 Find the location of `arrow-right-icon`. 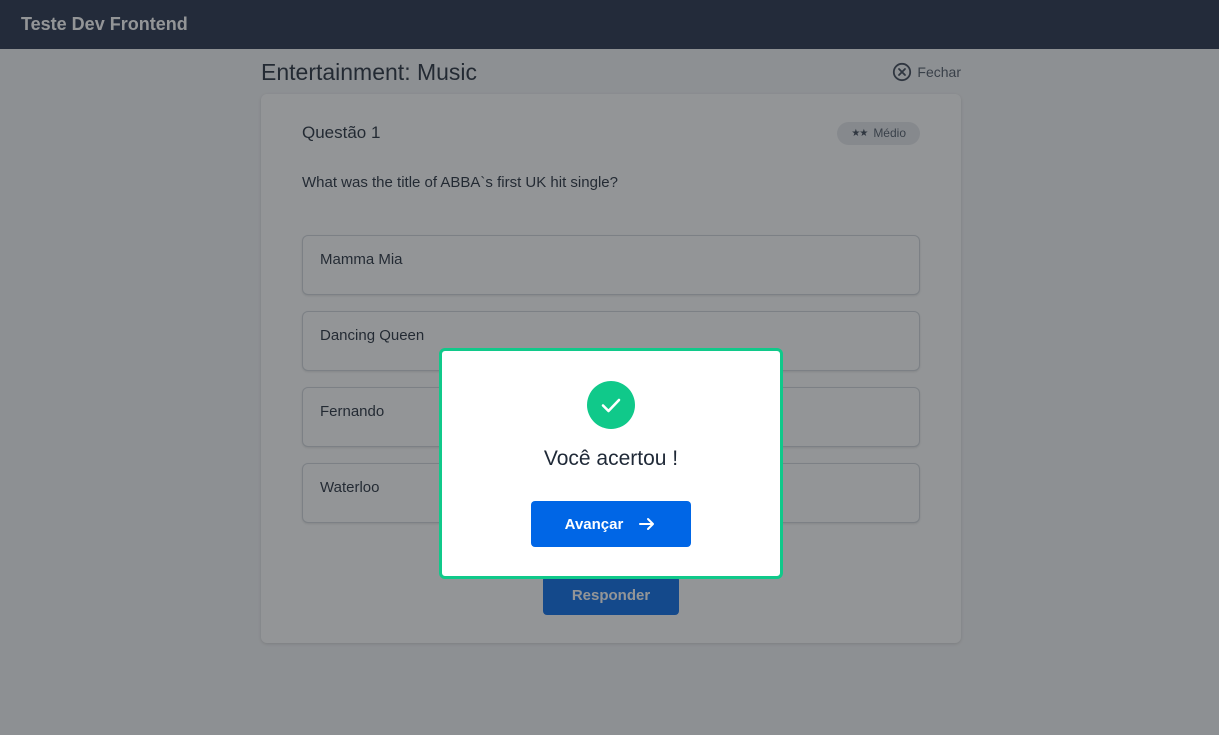

arrow-right-icon is located at coordinates (647, 524).